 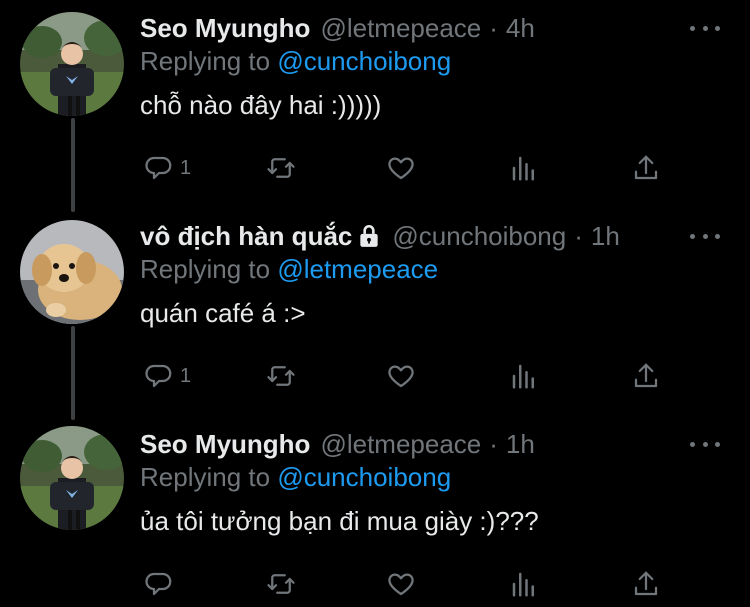 What do you see at coordinates (479, 236) in the screenshot?
I see `handle: @cunchoibong` at bounding box center [479, 236].